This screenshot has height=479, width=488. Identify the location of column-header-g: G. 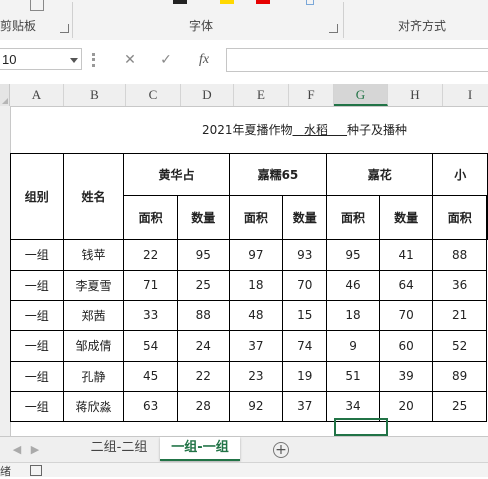
(361, 95).